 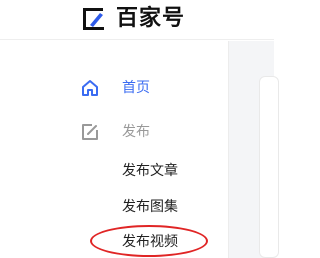 What do you see at coordinates (164, 207) in the screenshot?
I see `submenu-item-publish-gallery: 发布图集` at bounding box center [164, 207].